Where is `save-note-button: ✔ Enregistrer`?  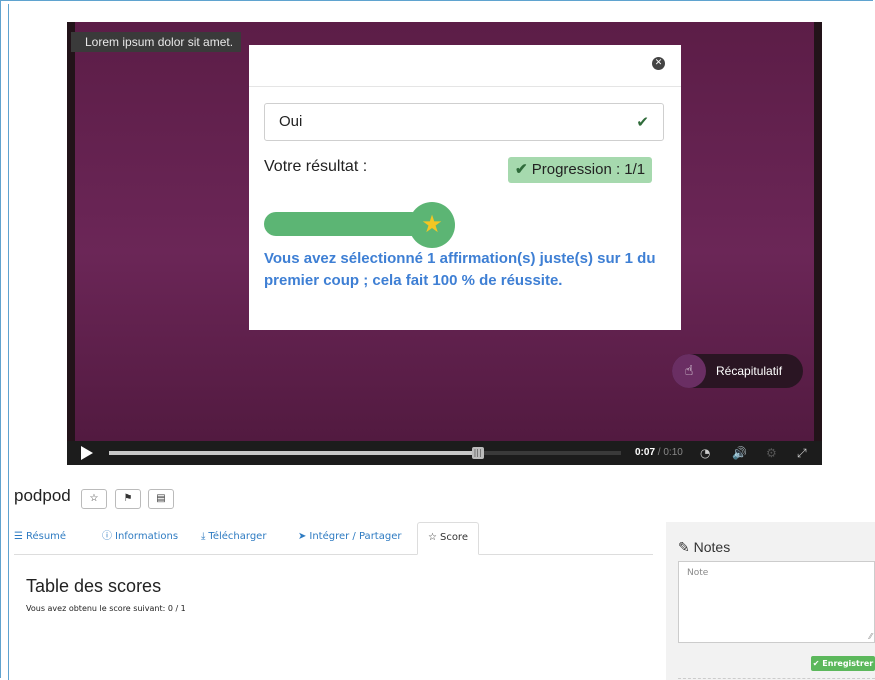 save-note-button: ✔ Enregistrer is located at coordinates (843, 663).